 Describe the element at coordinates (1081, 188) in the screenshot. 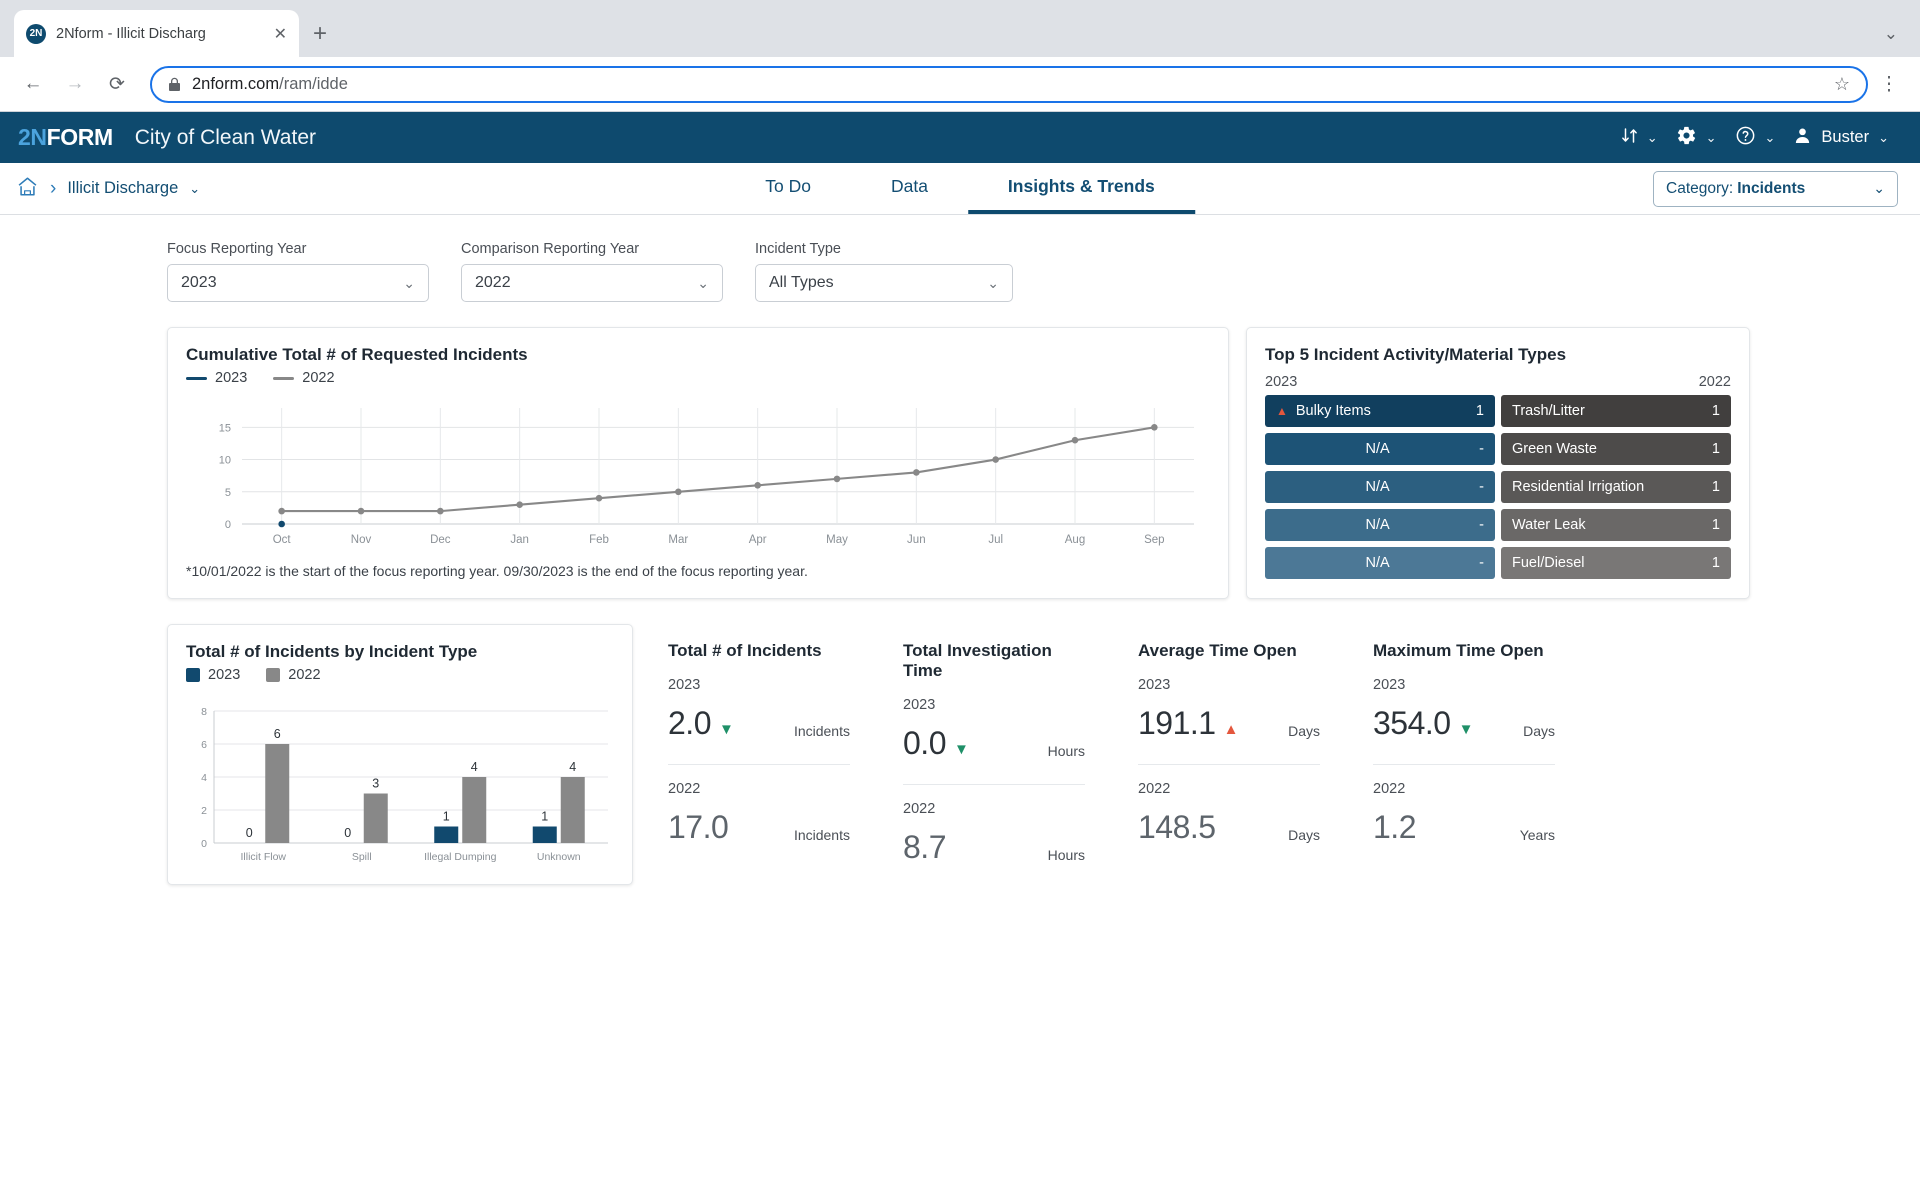

I see `tab-insights-and-trends: Insights & Trends` at that location.